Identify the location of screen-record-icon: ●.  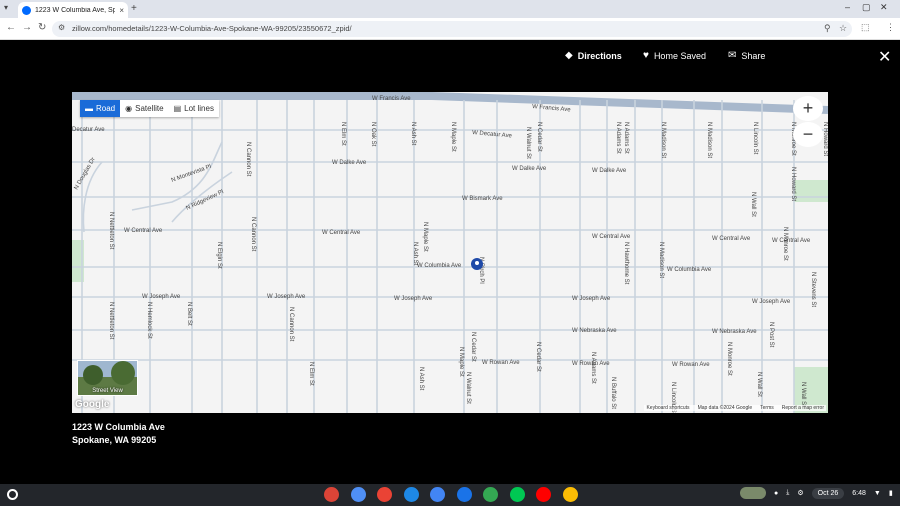
(776, 493).